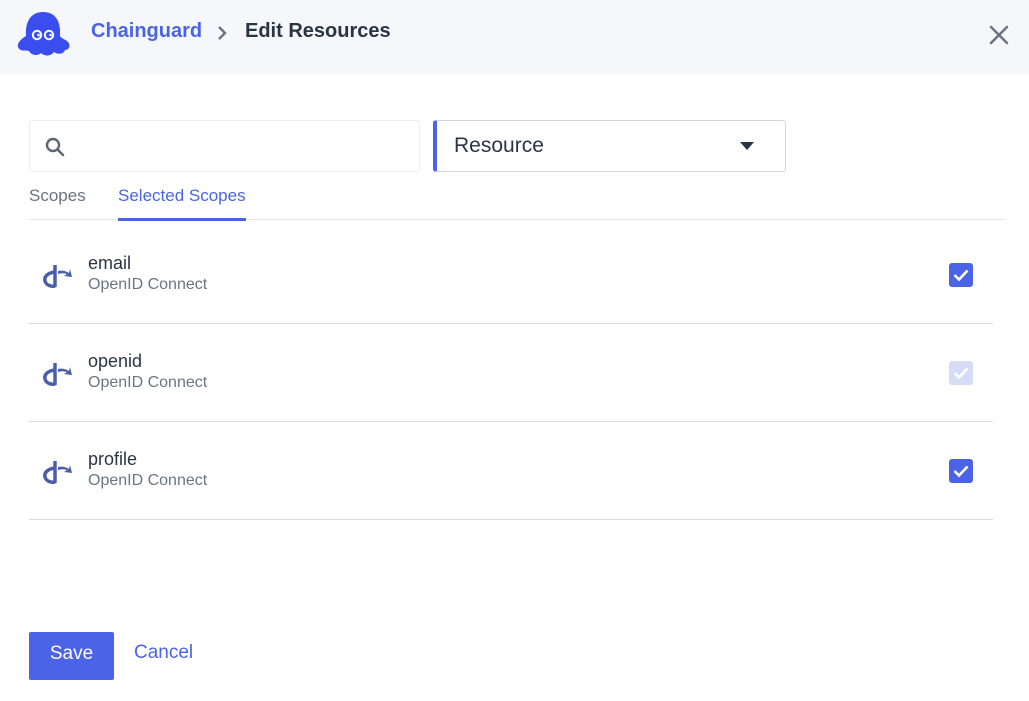 This screenshot has height=701, width=1029. I want to click on scope-row-openid: openid OpenID Connect, so click(511, 373).